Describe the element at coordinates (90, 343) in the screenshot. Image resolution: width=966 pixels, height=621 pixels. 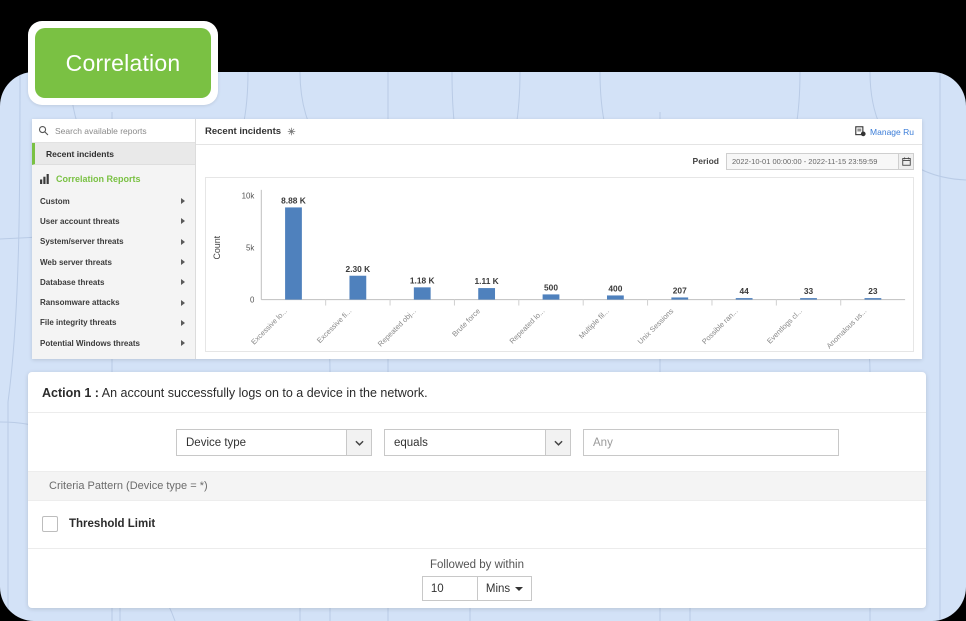
I see `sidebar-item-label: Potential Windows threats` at that location.